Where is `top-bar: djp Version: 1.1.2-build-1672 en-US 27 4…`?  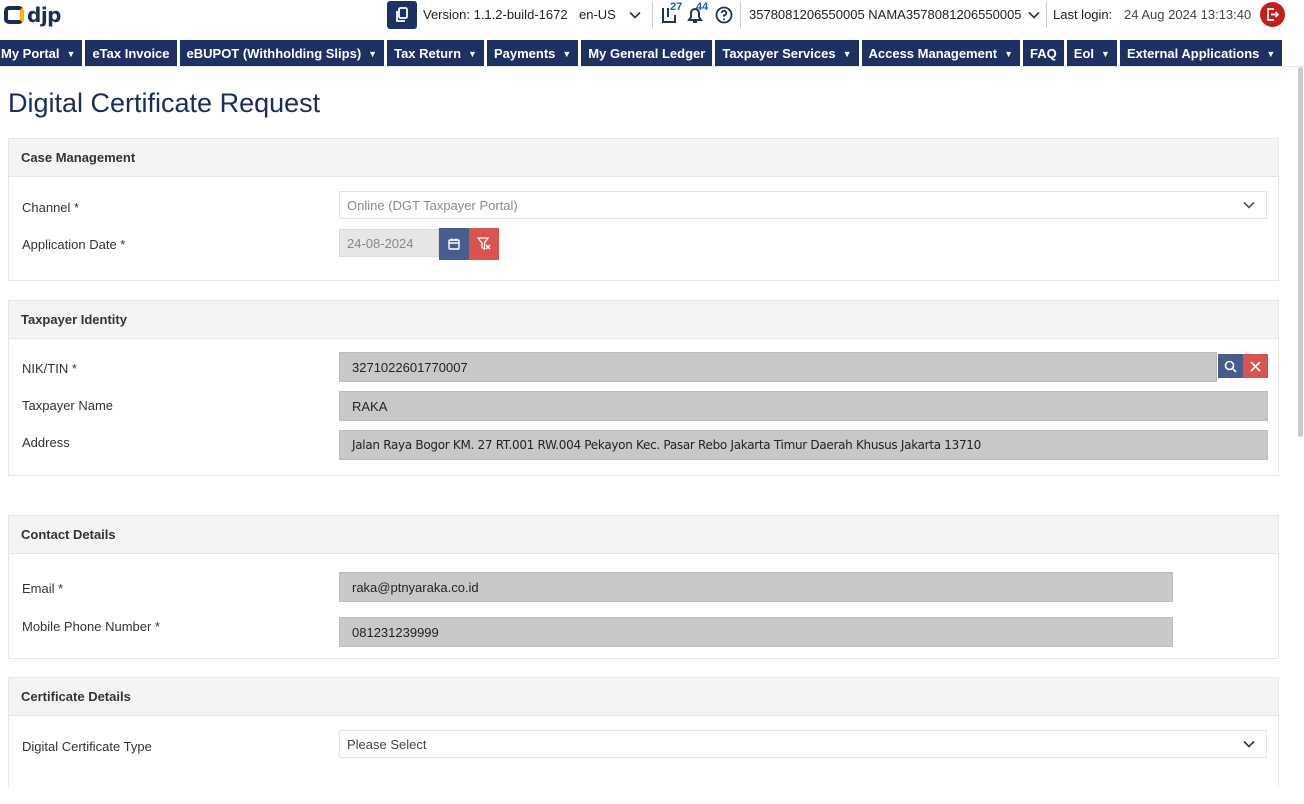
top-bar: djp Version: 1.1.2-build-1672 en-US 27 4… is located at coordinates (652, 16).